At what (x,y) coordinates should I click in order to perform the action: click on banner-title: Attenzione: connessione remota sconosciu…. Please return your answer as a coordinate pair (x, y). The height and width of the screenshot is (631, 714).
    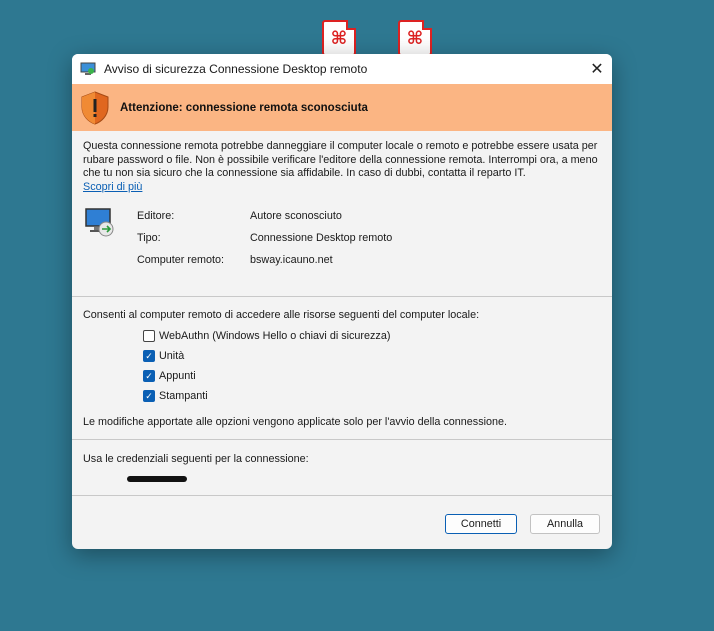
    Looking at the image, I should click on (244, 107).